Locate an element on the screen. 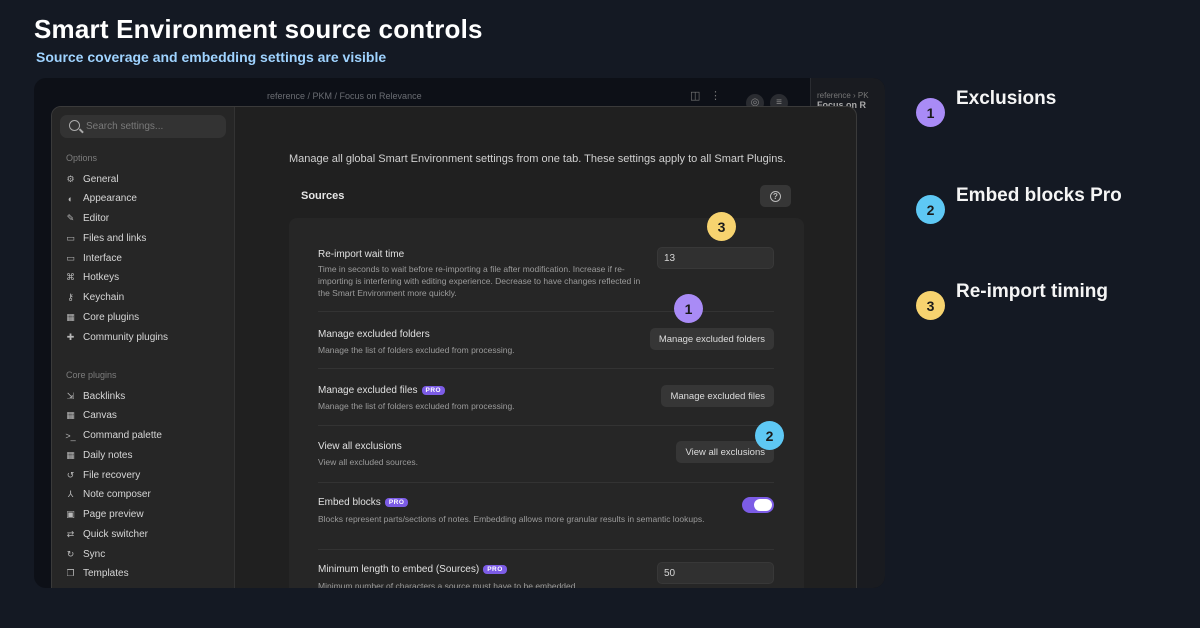  legend-label: Embed blocks Pro is located at coordinates (1039, 195).